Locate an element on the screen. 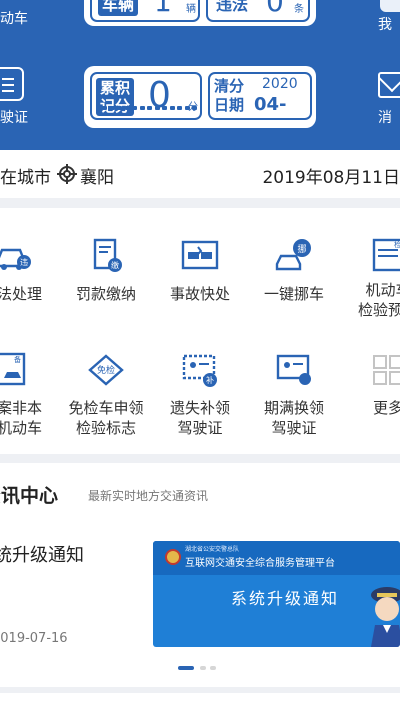 This screenshot has height=707, width=400. left-partial-column: 动车 驶证 is located at coordinates (14, 75).